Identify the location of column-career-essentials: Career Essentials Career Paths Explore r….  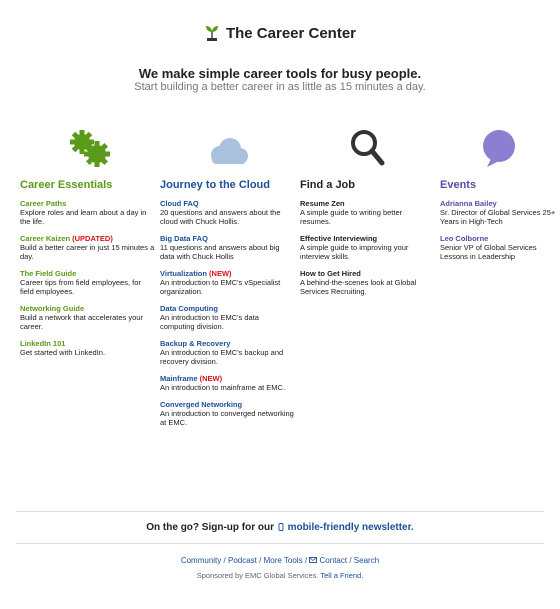
(87, 242).